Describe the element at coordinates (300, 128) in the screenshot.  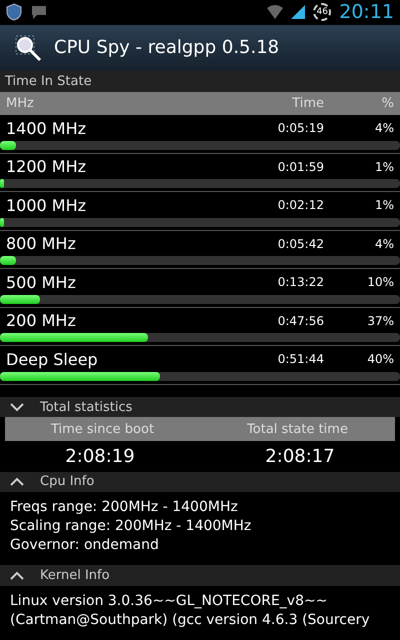
I see `time-value: 0:05:19` at that location.